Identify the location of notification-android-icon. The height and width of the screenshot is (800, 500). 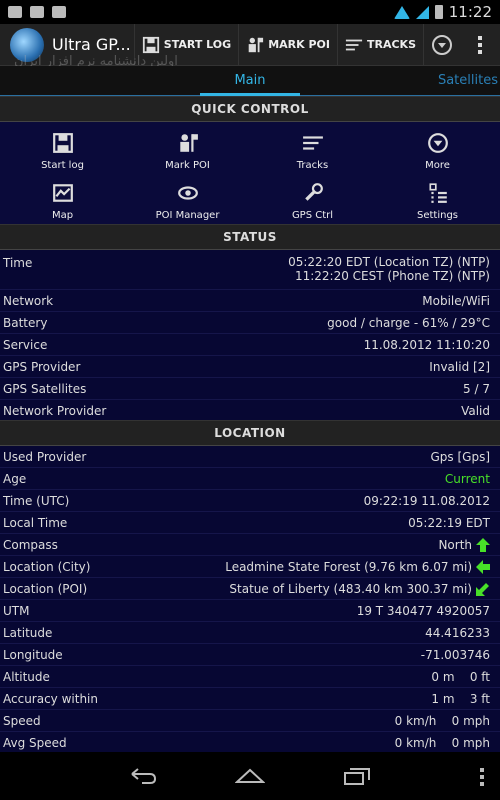
(59, 12).